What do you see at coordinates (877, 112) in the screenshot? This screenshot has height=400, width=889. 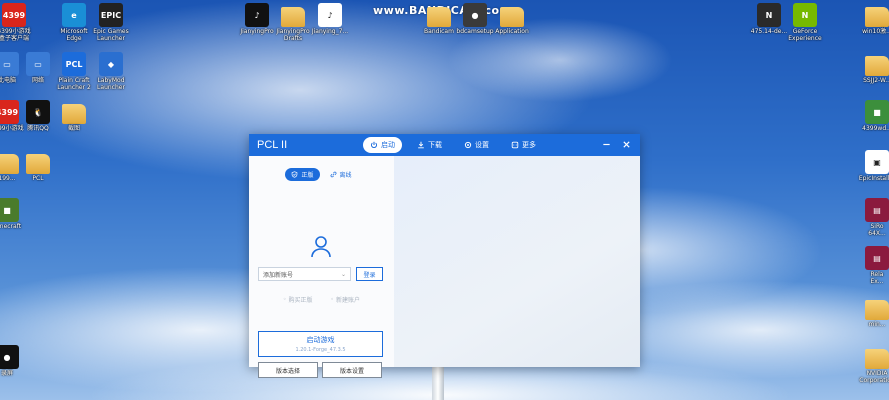 I see `4399w-icon: ■` at bounding box center [877, 112].